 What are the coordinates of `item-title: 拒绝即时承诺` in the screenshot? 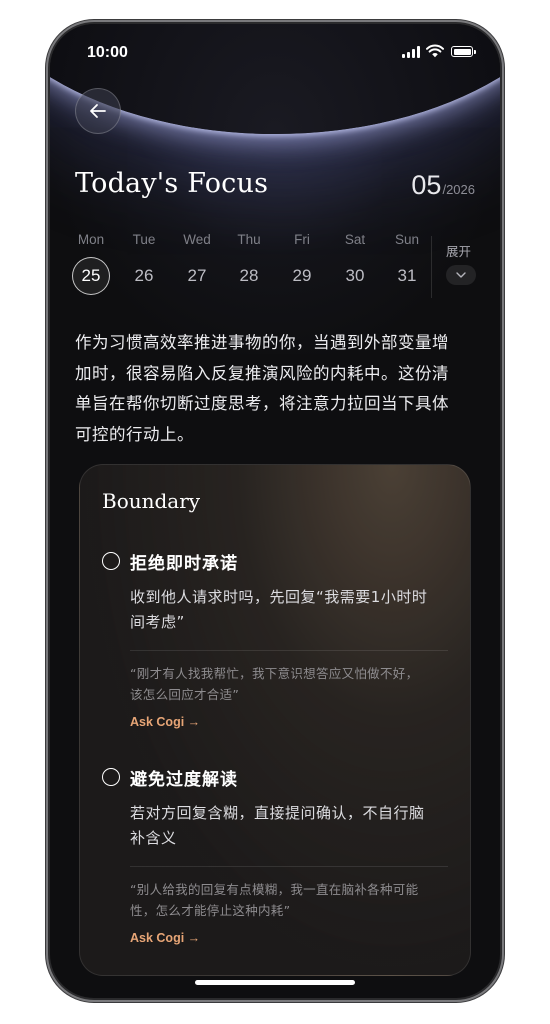 It's located at (184, 564).